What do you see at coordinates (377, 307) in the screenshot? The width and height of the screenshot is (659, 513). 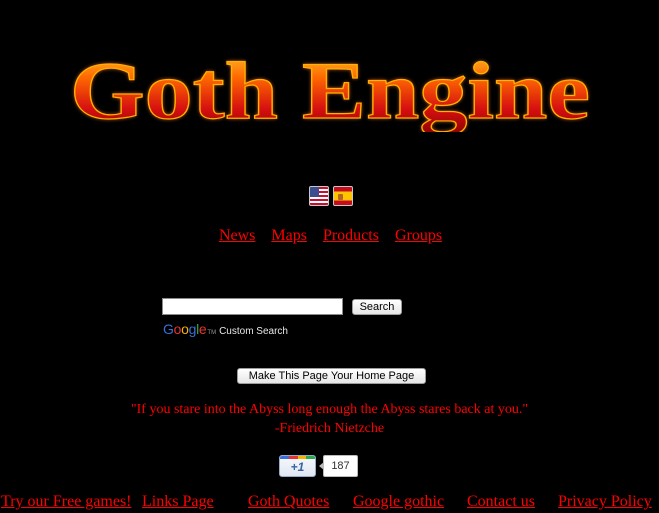 I see `search-button: Search` at bounding box center [377, 307].